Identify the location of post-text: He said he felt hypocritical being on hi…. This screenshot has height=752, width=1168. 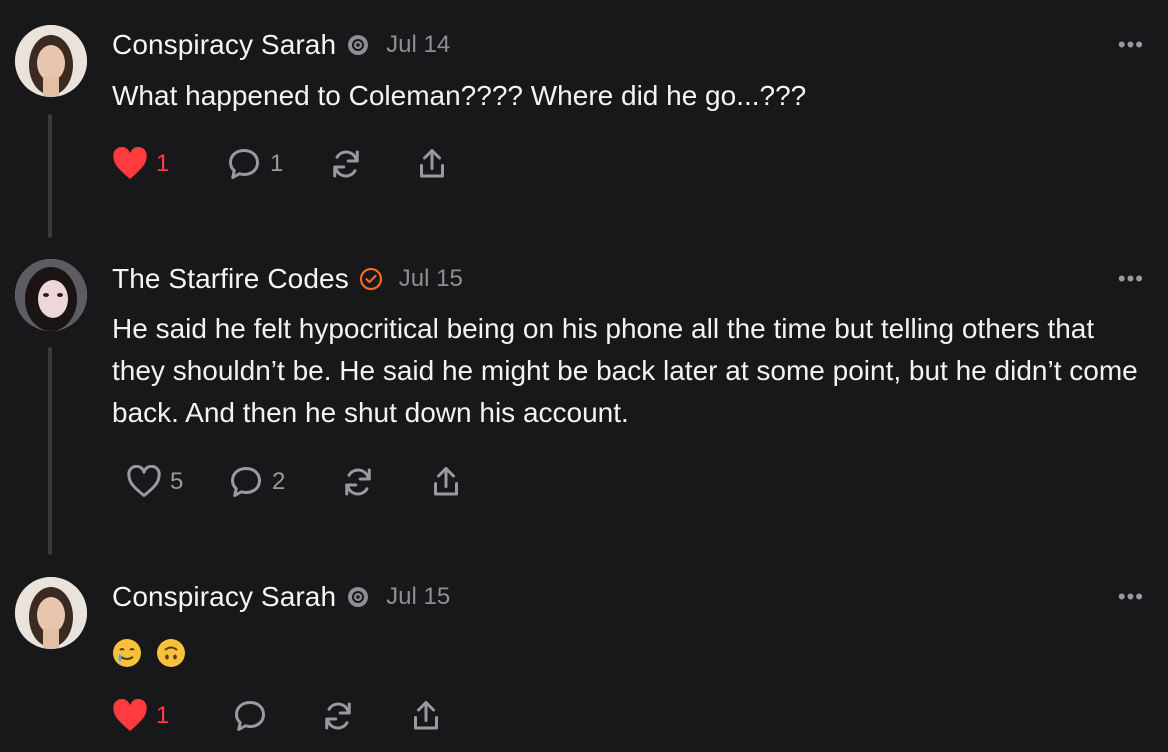
(625, 370).